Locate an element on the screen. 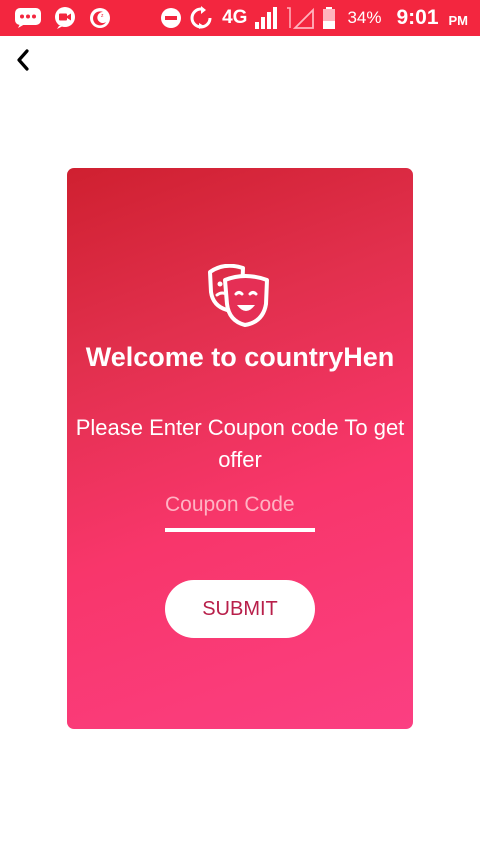 The image size is (480, 854). status-bar-system: 4G 34% 9:01 PM is located at coordinates (314, 18).